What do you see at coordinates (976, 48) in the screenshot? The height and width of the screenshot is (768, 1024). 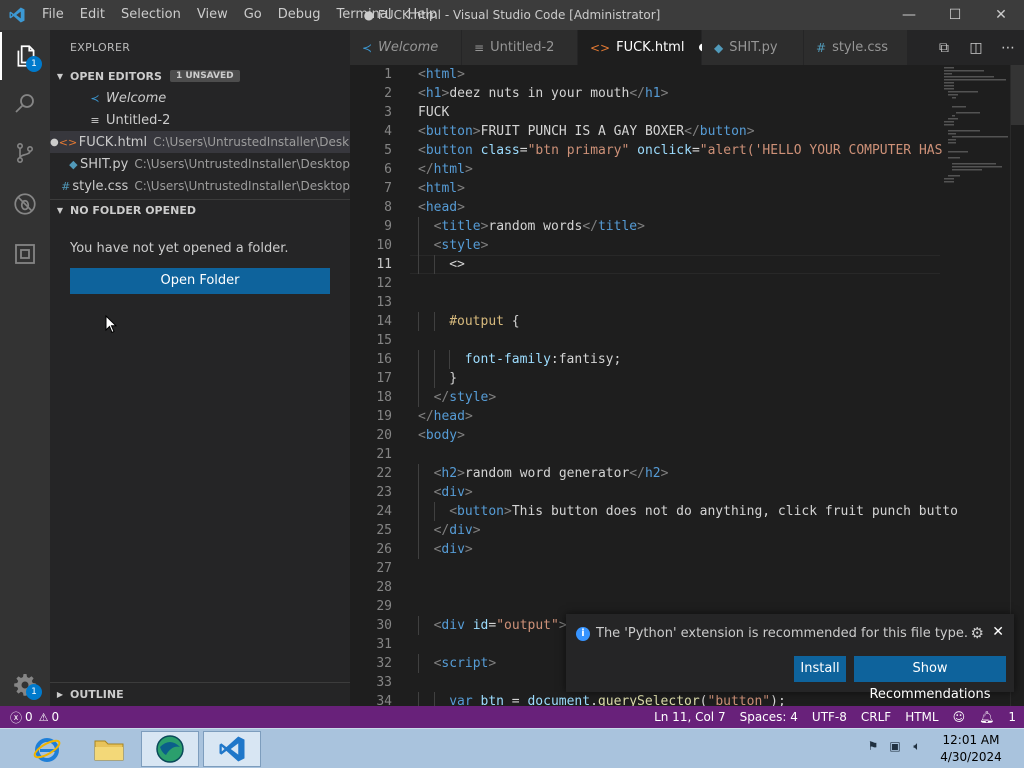 I see `split-editor-icon: ◫` at bounding box center [976, 48].